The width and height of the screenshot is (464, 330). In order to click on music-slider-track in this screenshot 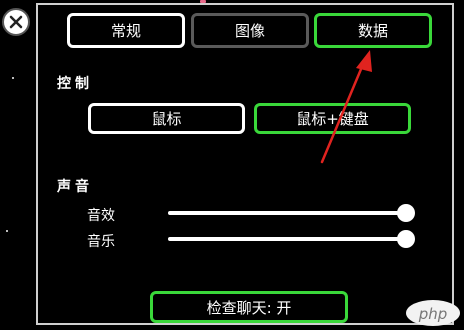, I will do `click(288, 239)`.